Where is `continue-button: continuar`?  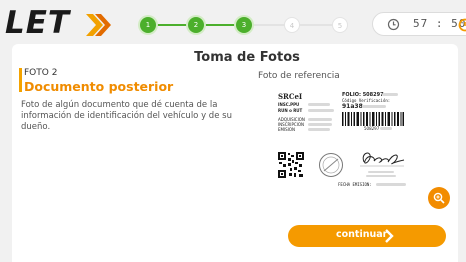 continue-button: continuar is located at coordinates (367, 236).